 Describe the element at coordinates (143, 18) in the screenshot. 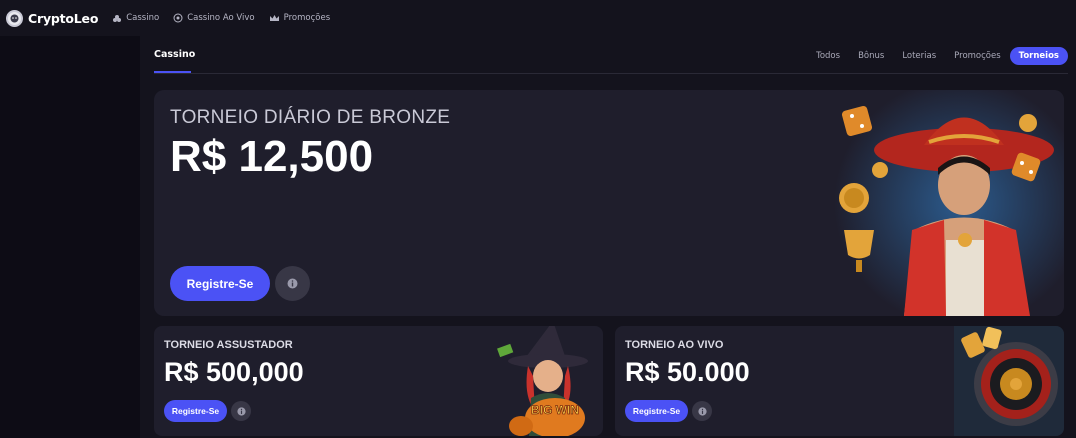

I see `nav-item-label: Cassino` at that location.